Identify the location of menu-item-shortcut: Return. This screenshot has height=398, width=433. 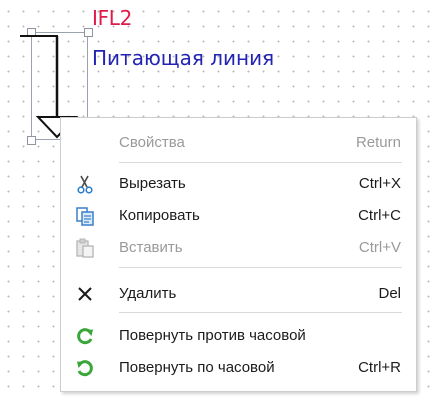
(378, 142).